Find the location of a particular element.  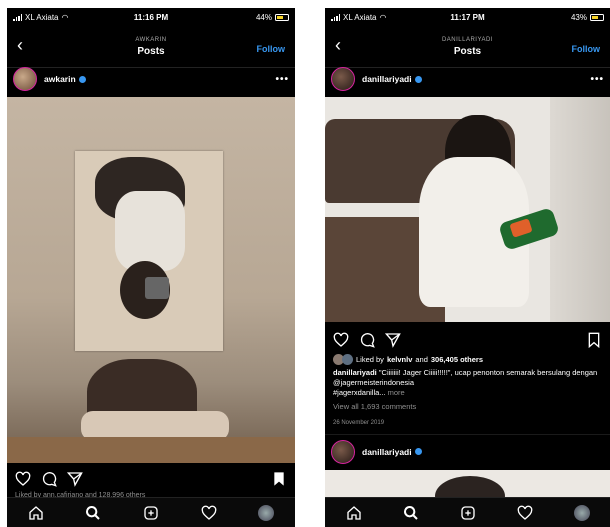

clock: 11:17 PM is located at coordinates (467, 17).